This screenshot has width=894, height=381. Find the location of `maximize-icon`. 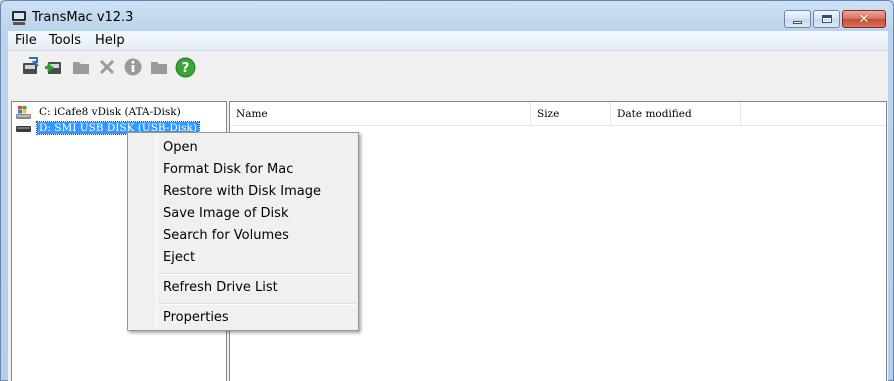

maximize-icon is located at coordinates (826, 19).